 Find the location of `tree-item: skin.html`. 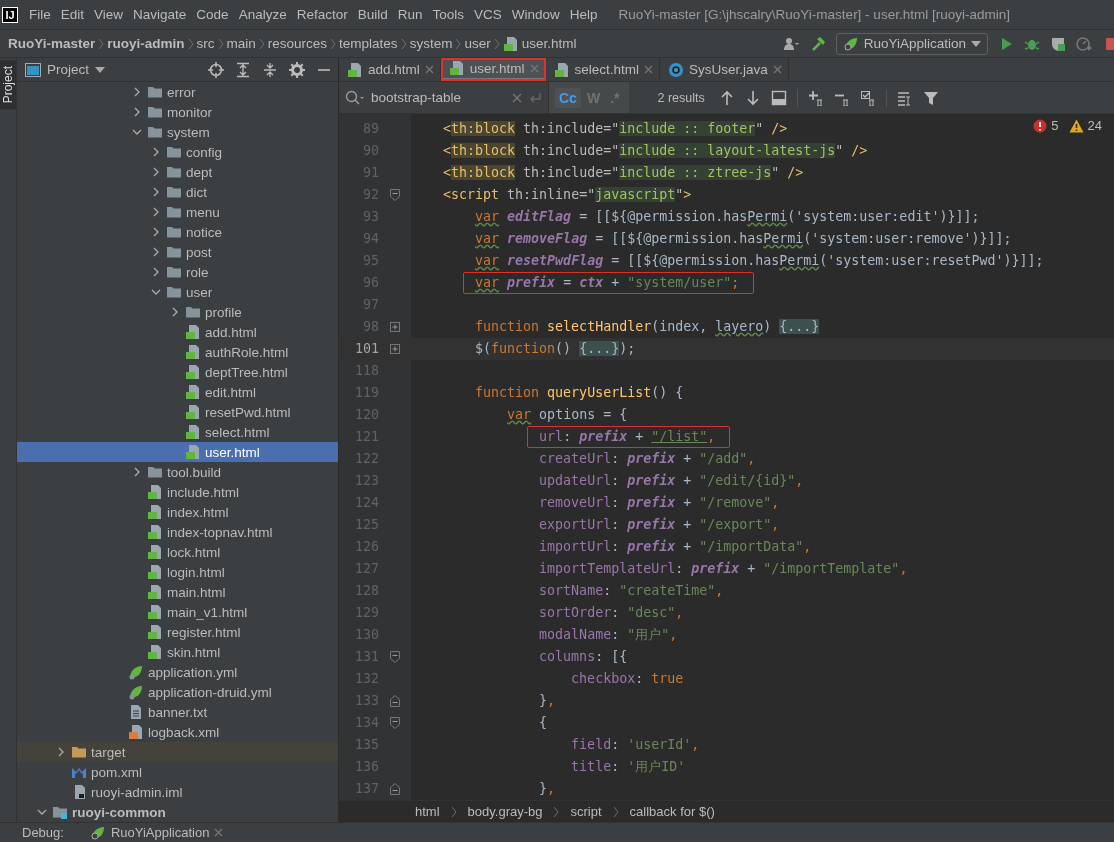

tree-item: skin.html is located at coordinates (177, 652).